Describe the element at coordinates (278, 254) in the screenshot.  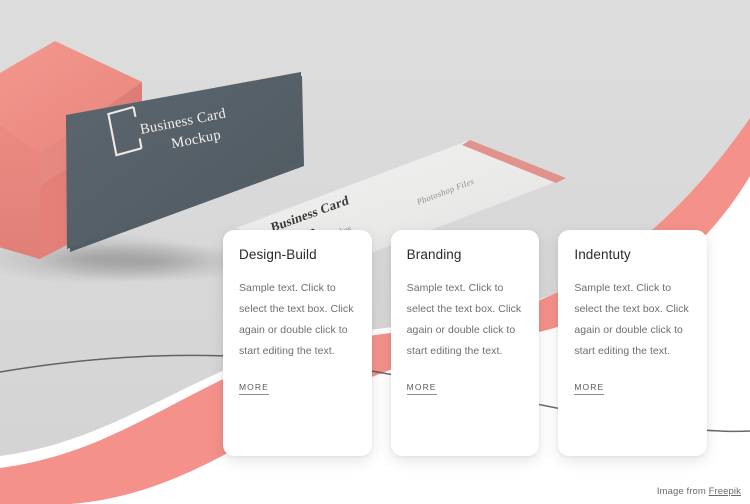
I see `card-title: Design-Build` at that location.